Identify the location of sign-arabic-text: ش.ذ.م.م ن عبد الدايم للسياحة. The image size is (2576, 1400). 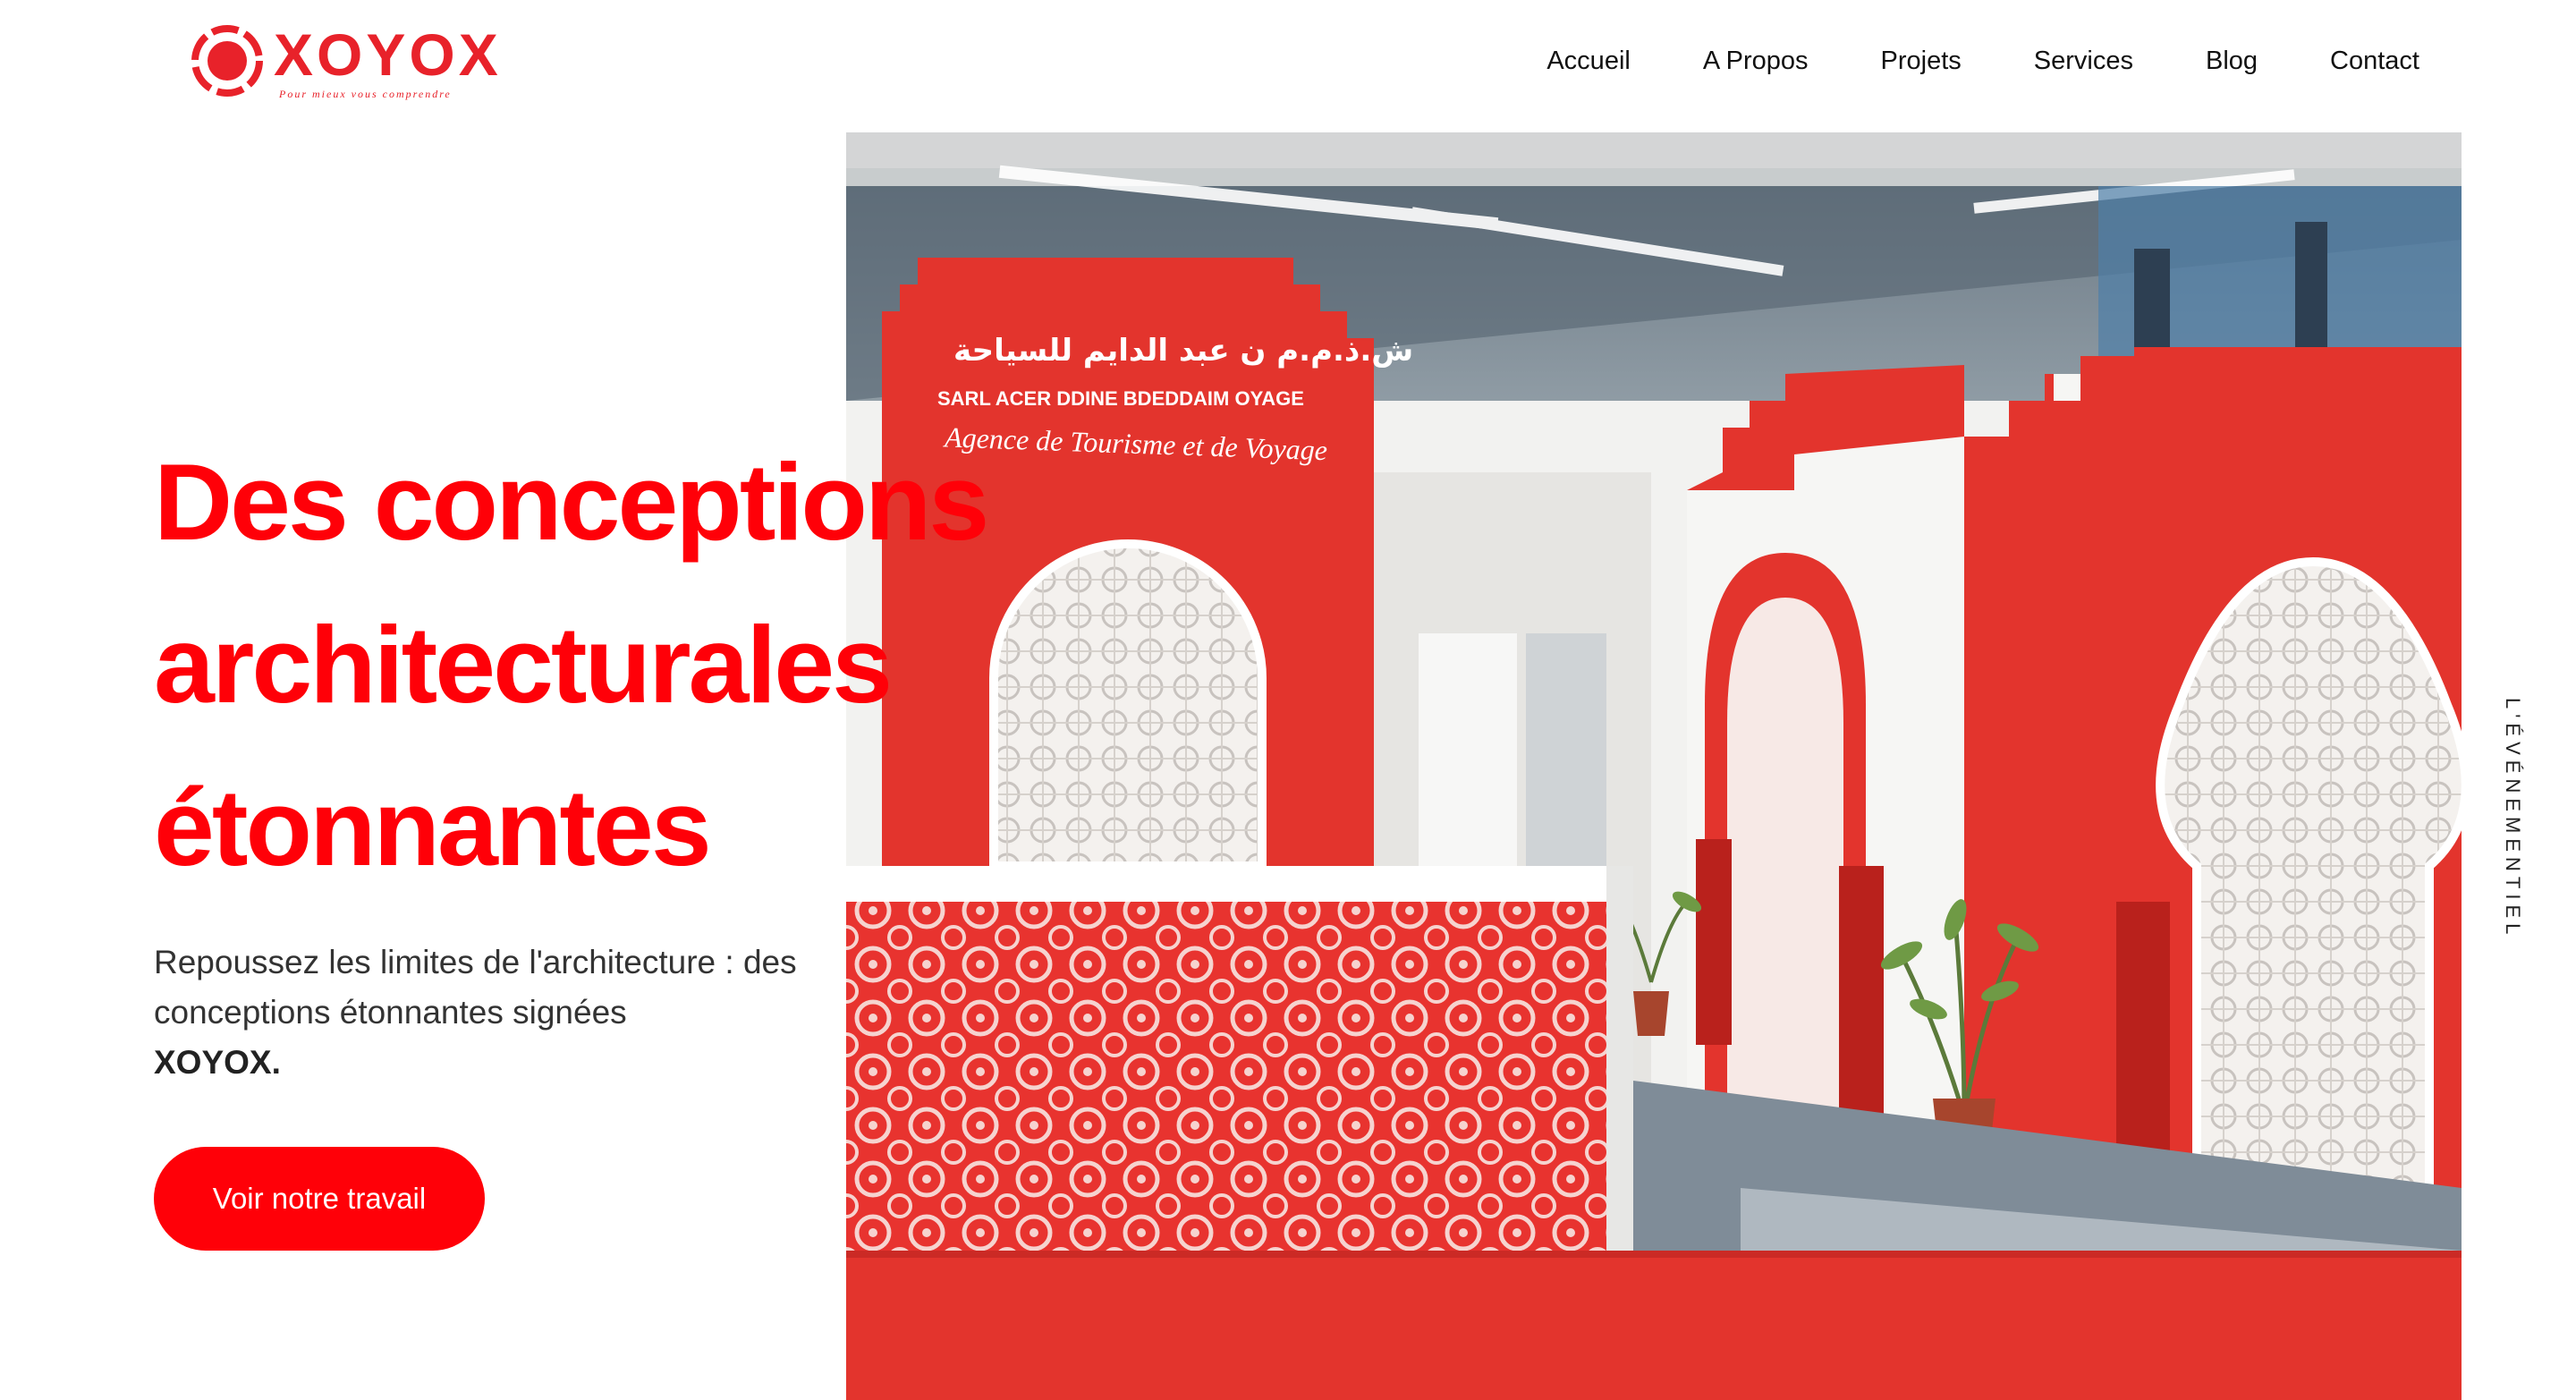
(1183, 351).